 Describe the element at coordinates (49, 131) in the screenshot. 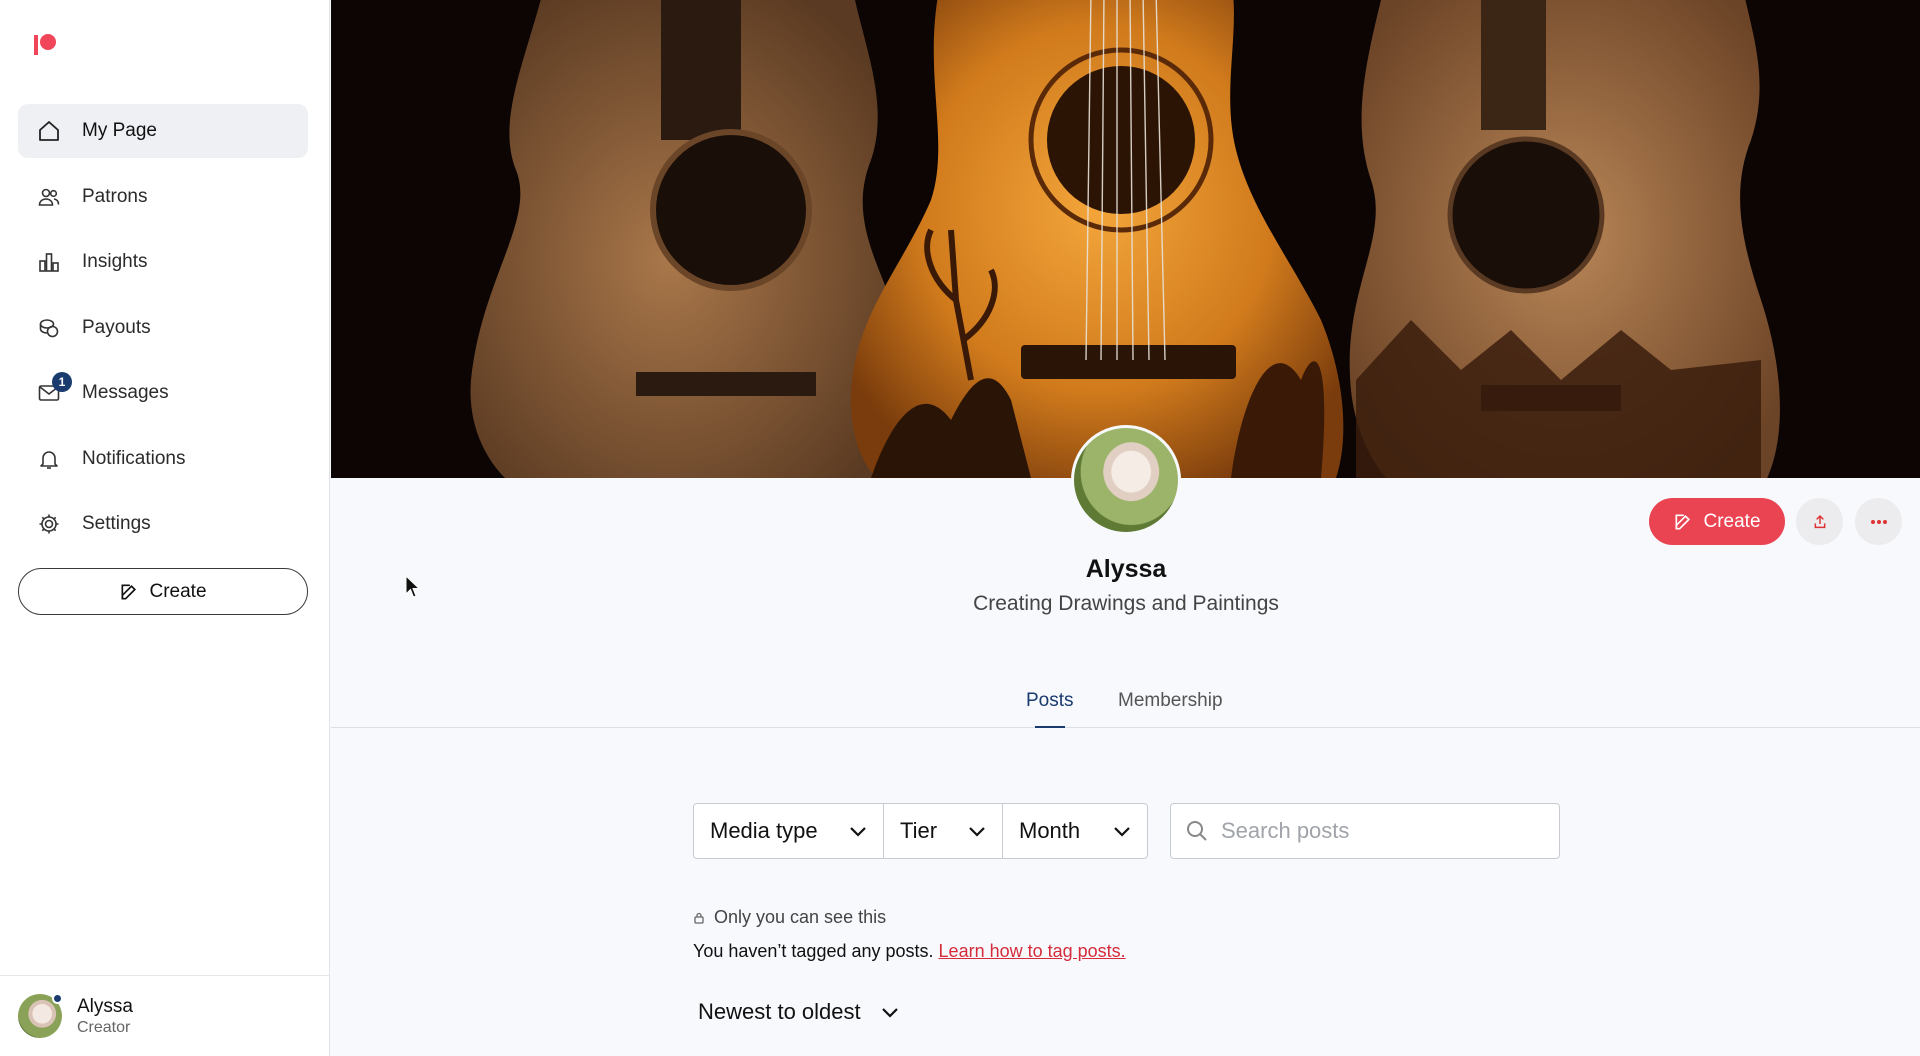

I see `home-icon` at that location.